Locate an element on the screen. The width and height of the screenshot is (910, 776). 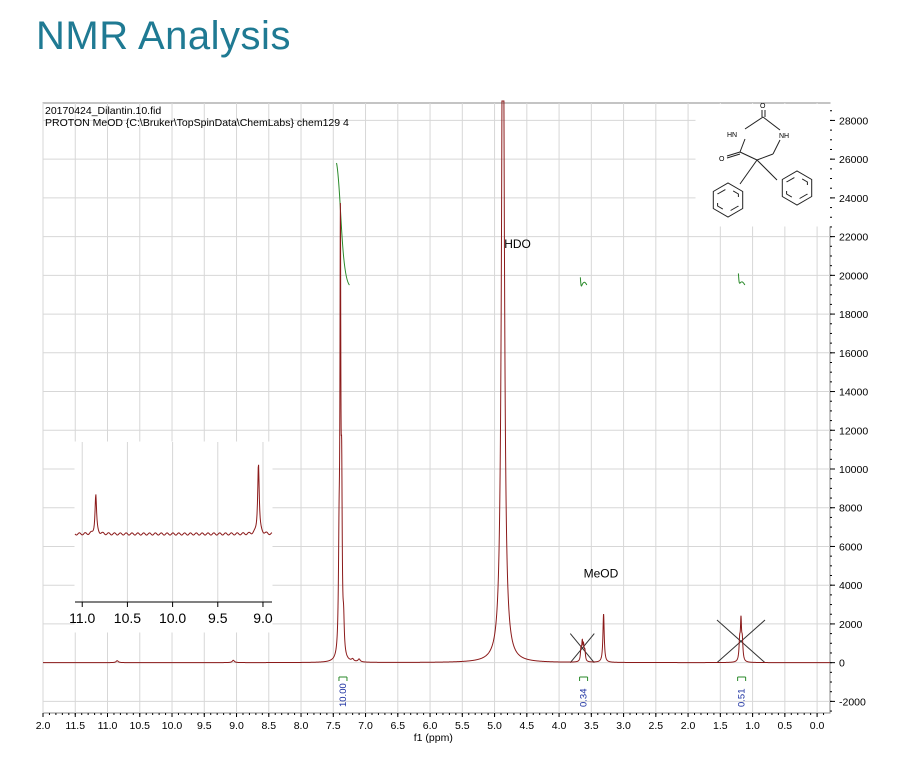
integral-value: 0.34 is located at coordinates (584, 698).